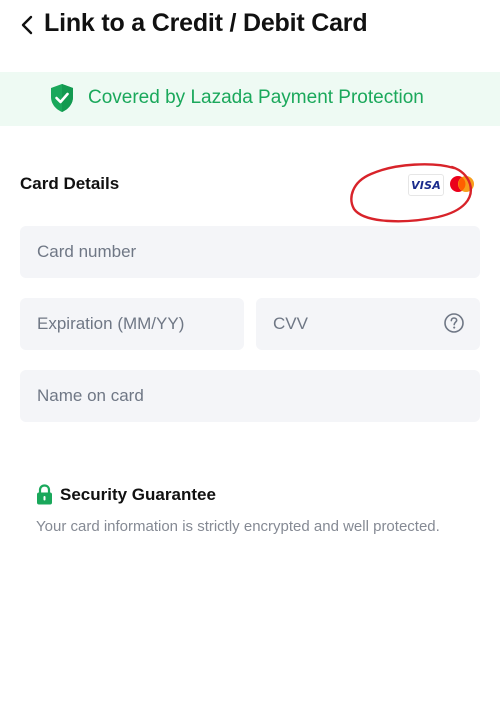  I want to click on page-title: Link to a Credit / Debit Card, so click(206, 23).